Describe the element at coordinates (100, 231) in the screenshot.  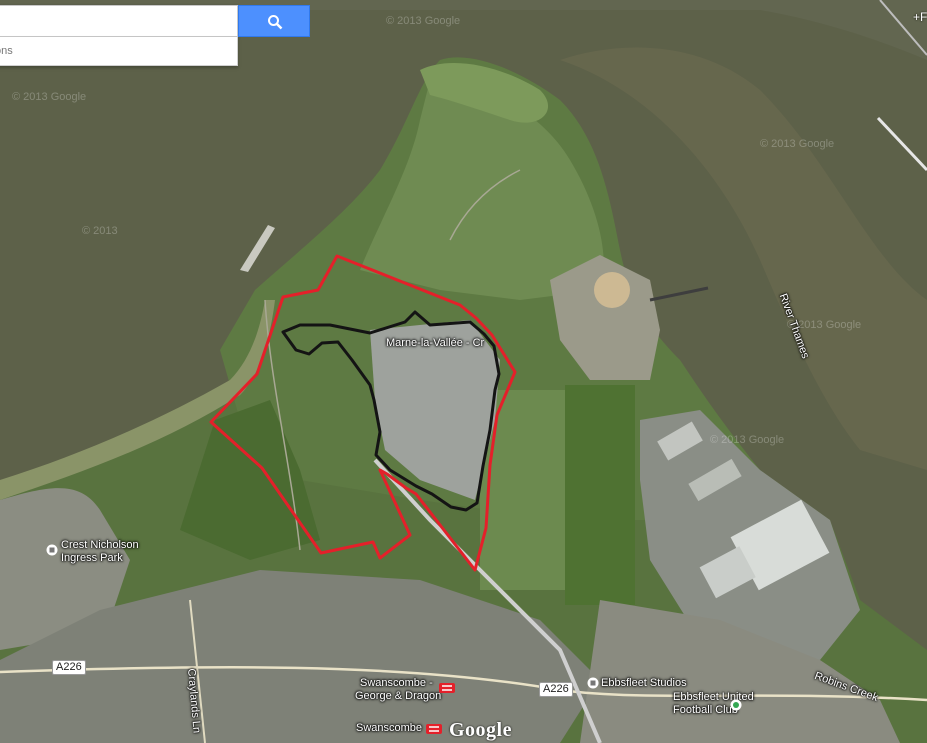
I see `watermark-5: © 2013` at that location.